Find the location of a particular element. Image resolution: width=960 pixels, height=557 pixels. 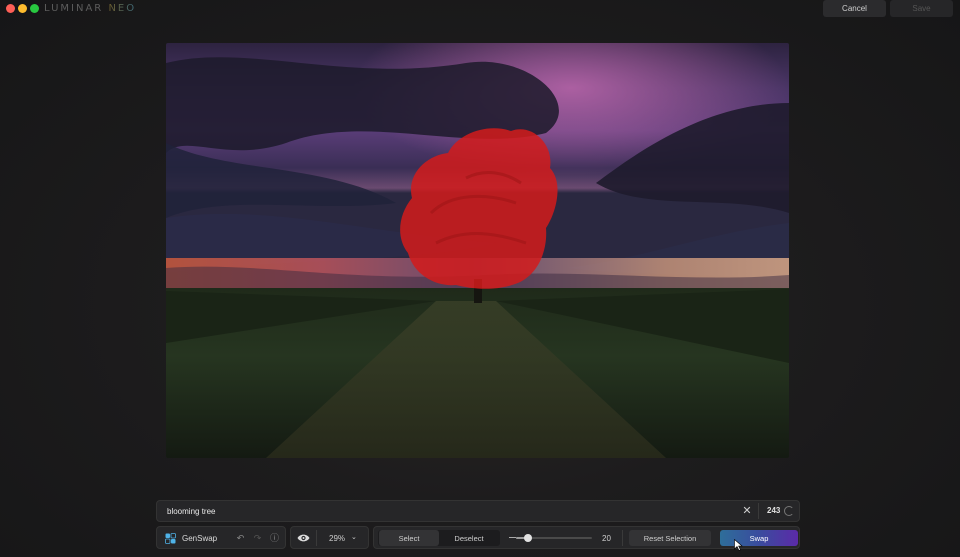

prompt-input is located at coordinates (451, 511).